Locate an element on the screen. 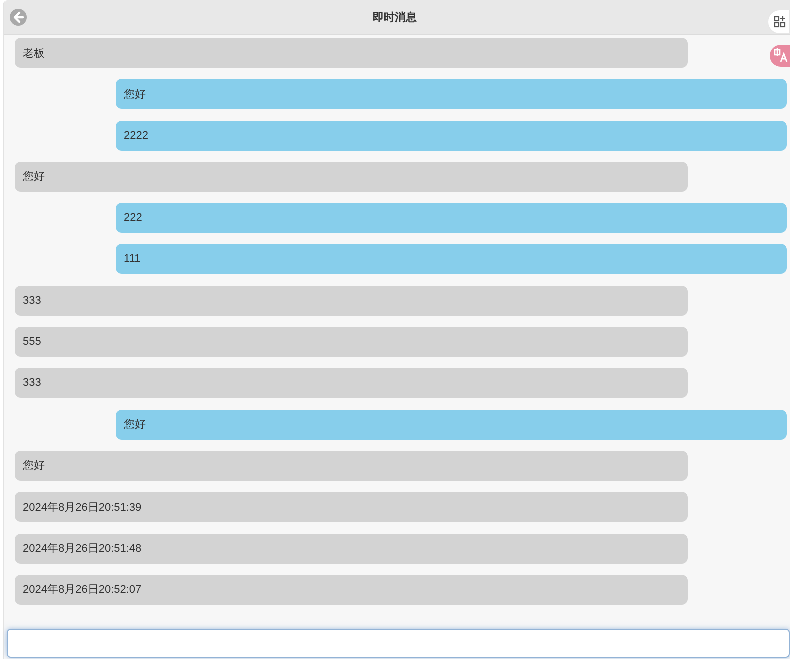  translate-icon is located at coordinates (780, 56).